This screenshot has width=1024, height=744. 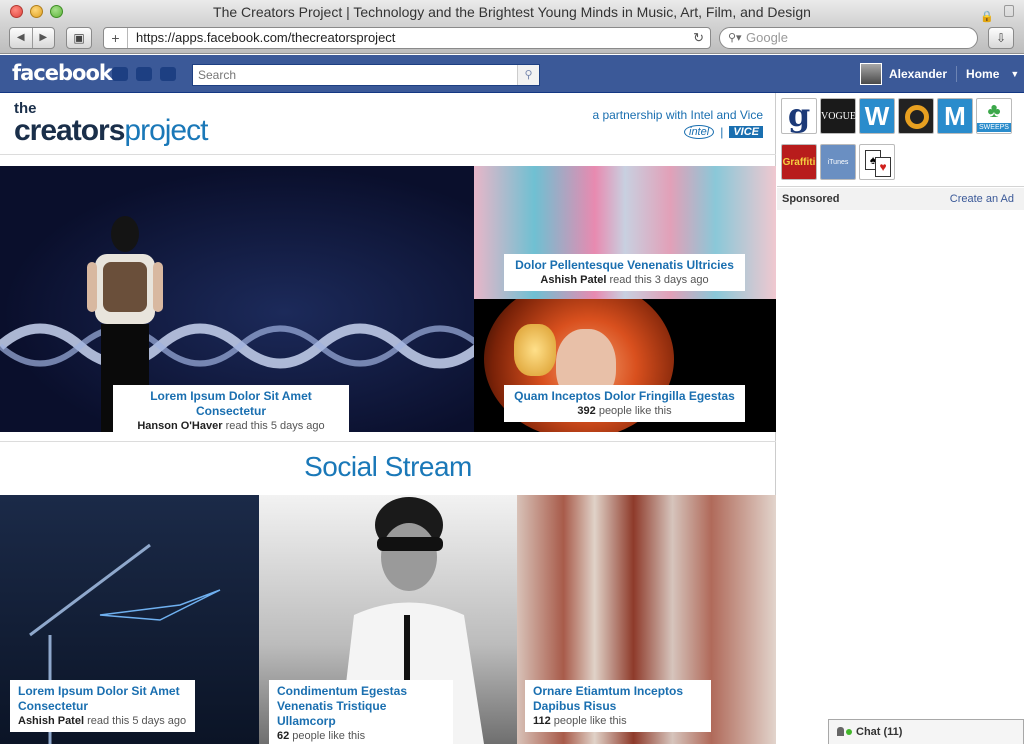 I want to click on bookmark-m: M, so click(x=955, y=116).